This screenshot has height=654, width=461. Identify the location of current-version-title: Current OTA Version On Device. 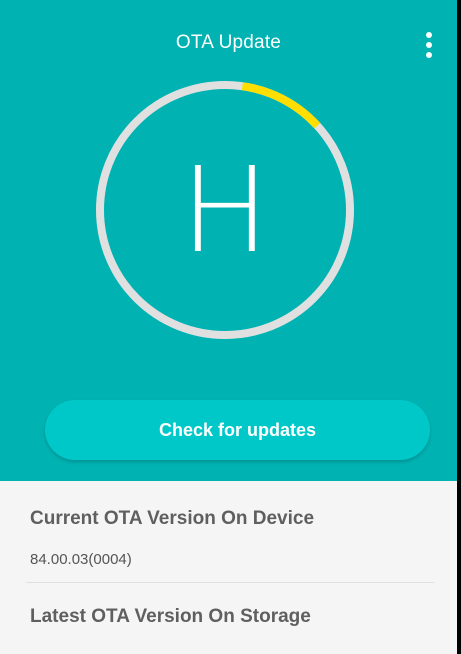
(172, 518).